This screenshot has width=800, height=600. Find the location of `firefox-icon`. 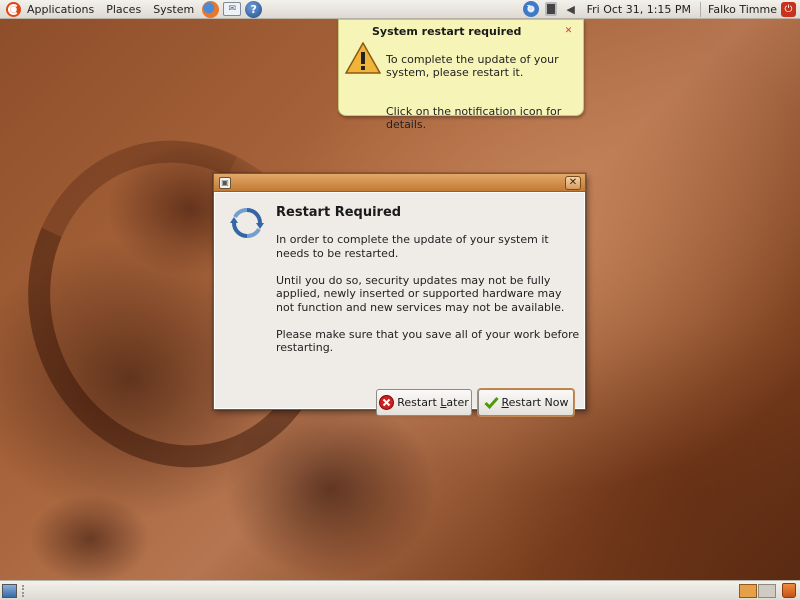

firefox-icon is located at coordinates (211, 9).